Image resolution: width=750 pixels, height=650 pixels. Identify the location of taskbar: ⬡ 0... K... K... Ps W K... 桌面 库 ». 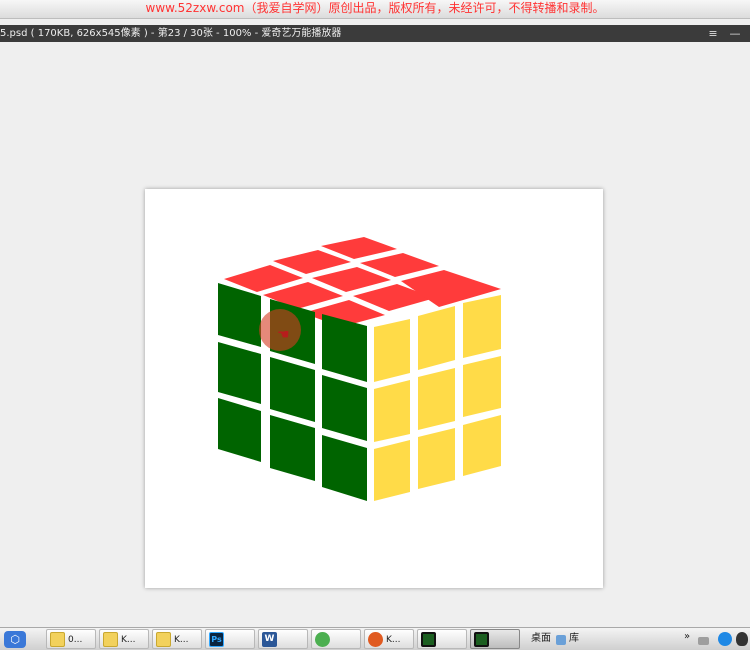
(375, 638).